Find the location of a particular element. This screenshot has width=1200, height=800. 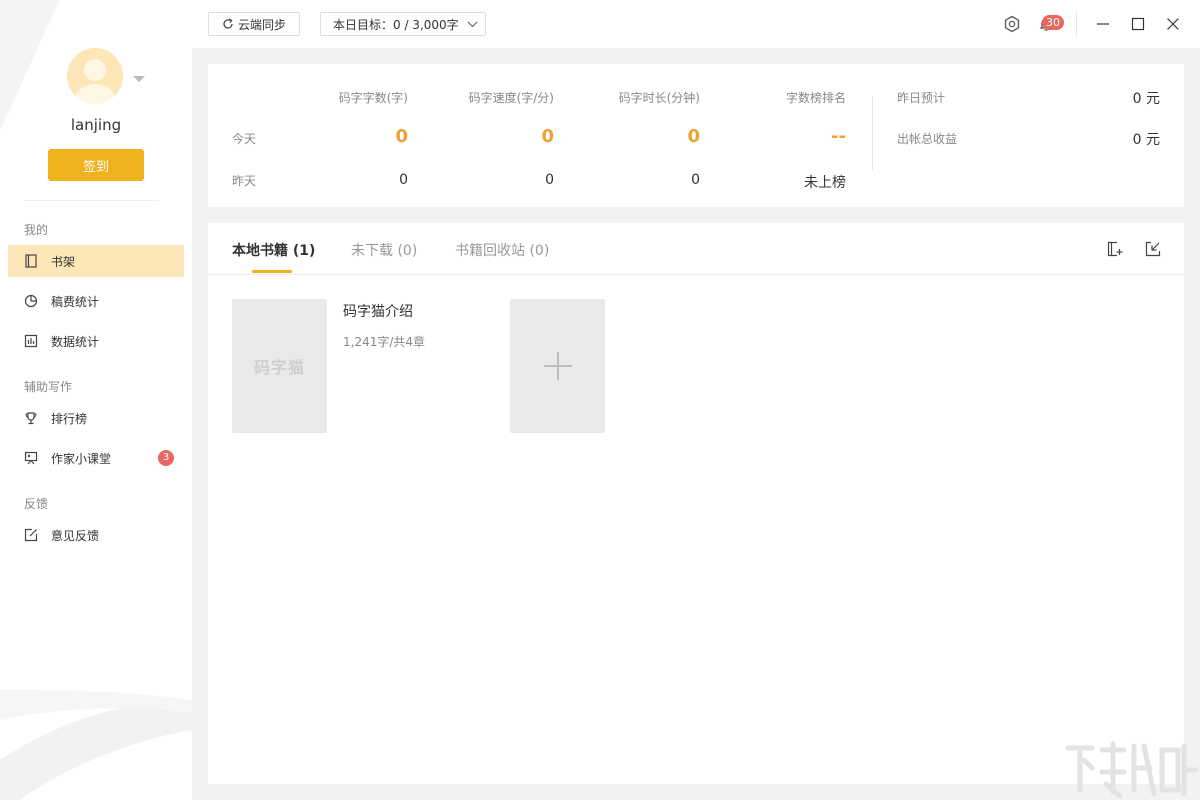

sidebar-item-label: 书架 is located at coordinates (63, 261).